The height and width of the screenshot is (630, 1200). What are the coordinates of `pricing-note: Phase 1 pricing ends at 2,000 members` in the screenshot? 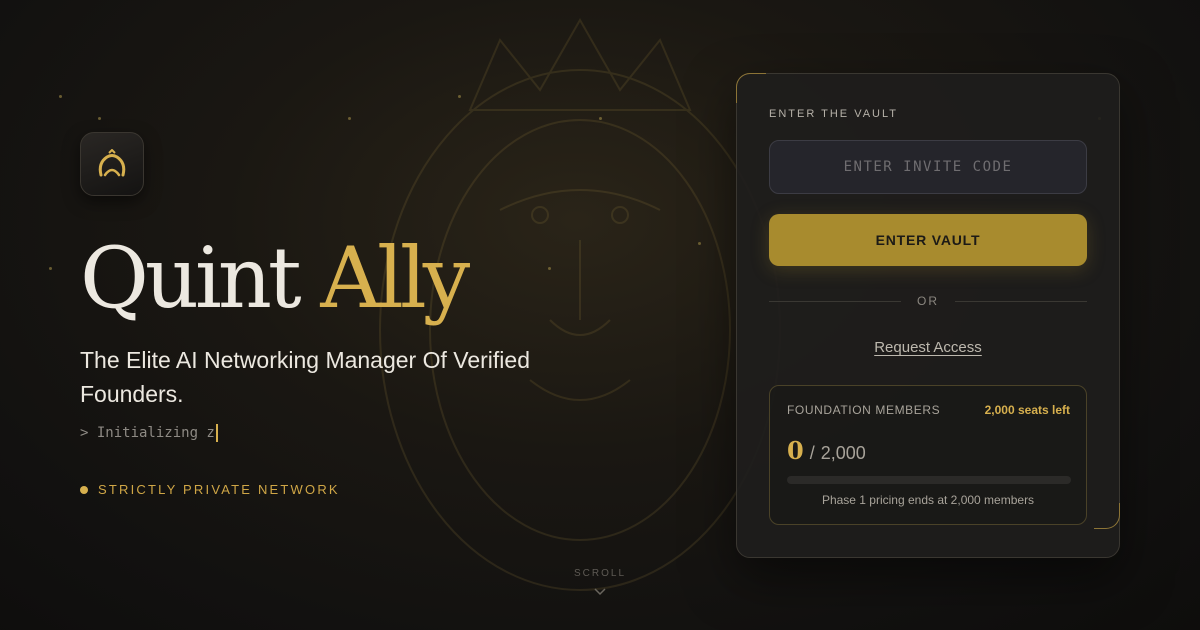 It's located at (928, 500).